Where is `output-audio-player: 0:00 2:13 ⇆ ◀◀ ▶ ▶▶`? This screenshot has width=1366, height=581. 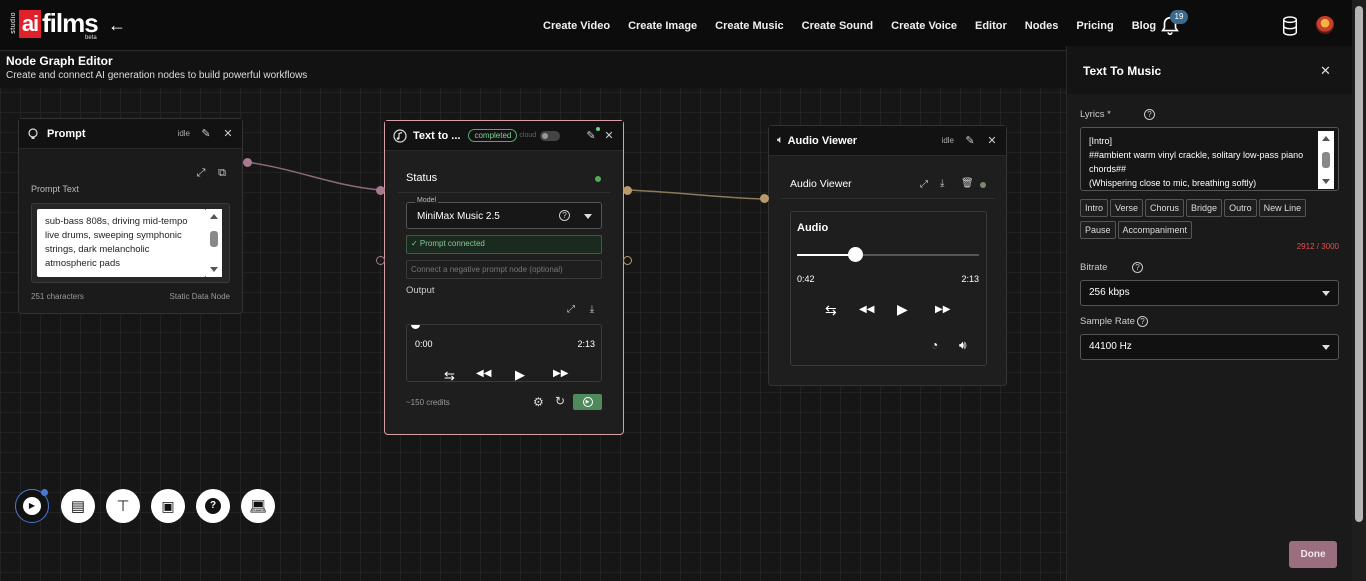
output-audio-player: 0:00 2:13 ⇆ ◀◀ ▶ ▶▶ is located at coordinates (504, 353).